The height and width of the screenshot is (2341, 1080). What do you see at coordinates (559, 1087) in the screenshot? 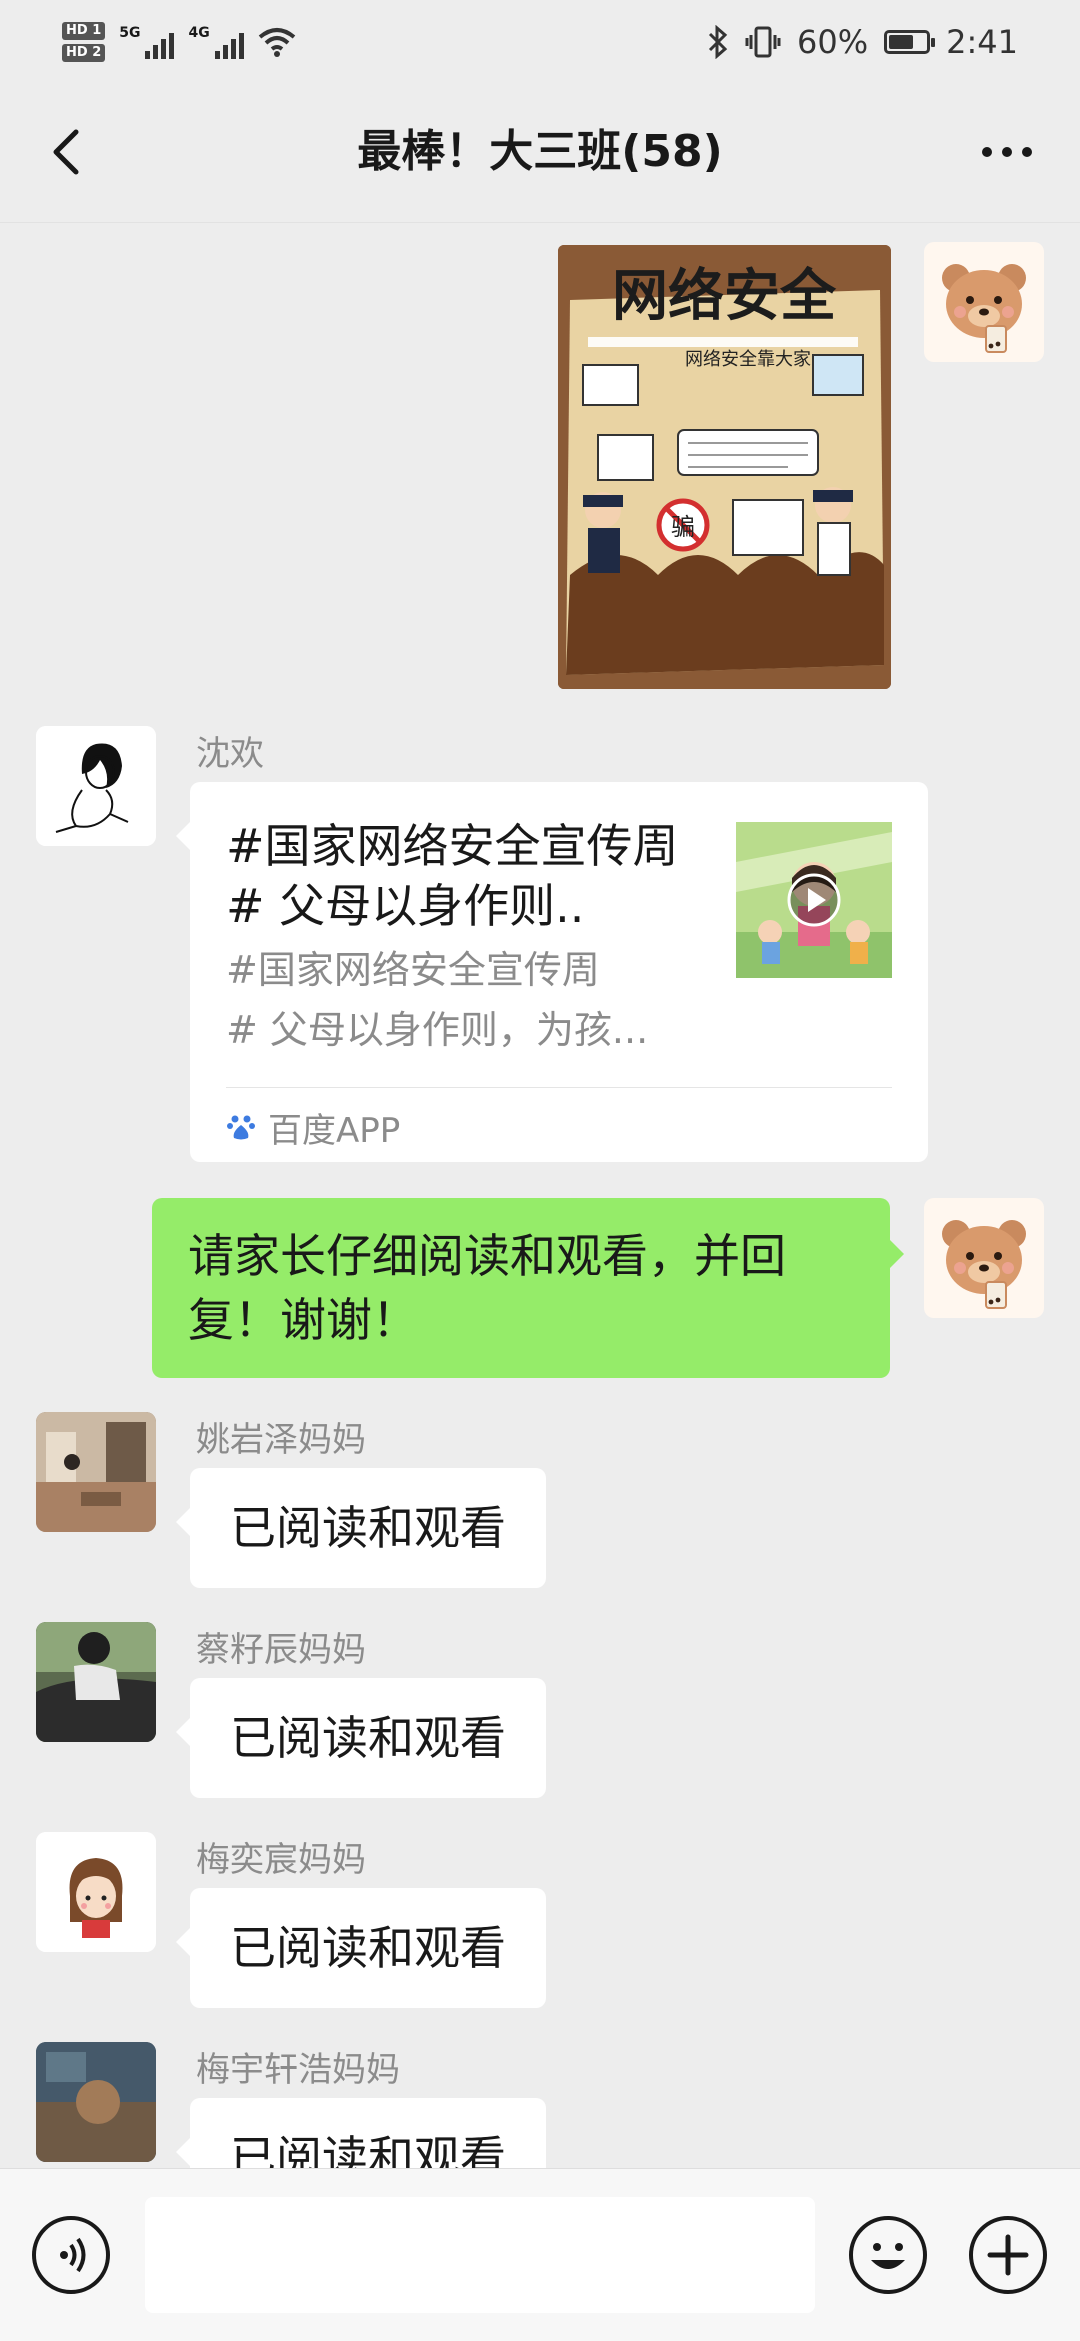
I see `card-divider` at bounding box center [559, 1087].